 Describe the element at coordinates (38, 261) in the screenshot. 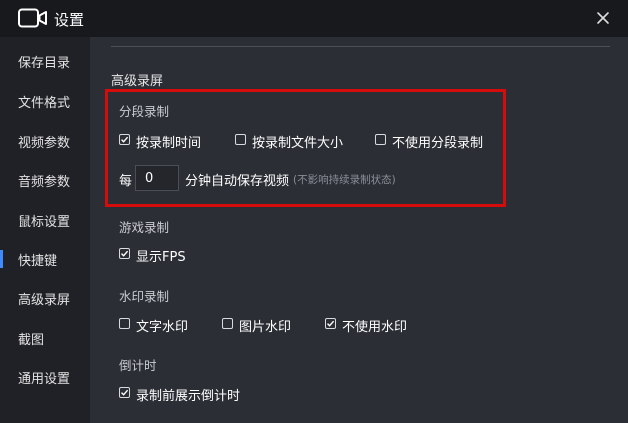

I see `sidebar-item-label: 快捷键` at that location.